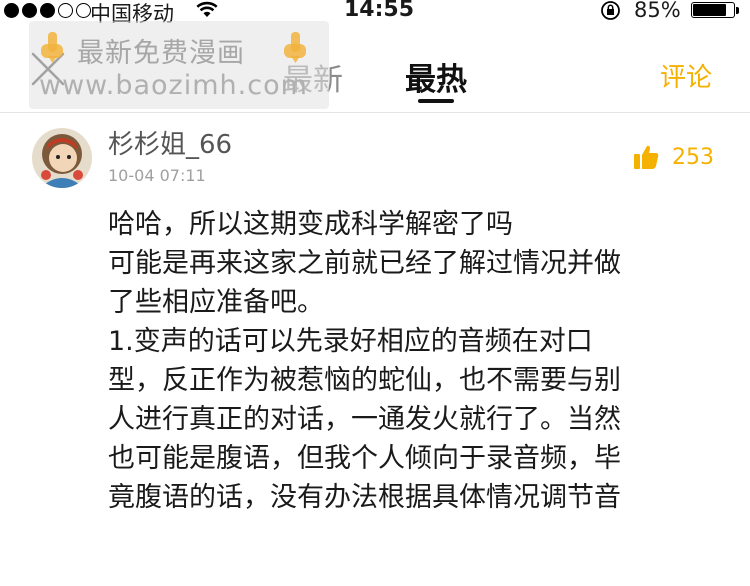 Image resolution: width=750 pixels, height=586 pixels. Describe the element at coordinates (207, 9) in the screenshot. I see `wifi-icon` at that location.